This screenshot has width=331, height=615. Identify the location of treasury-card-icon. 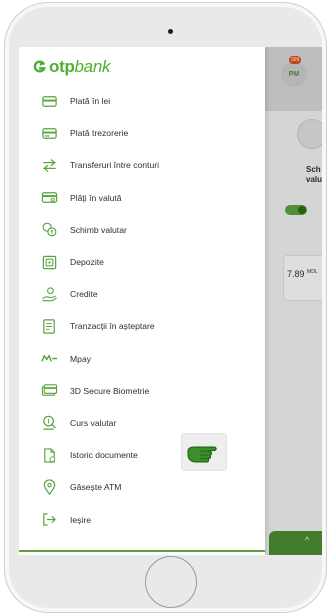
(49, 133).